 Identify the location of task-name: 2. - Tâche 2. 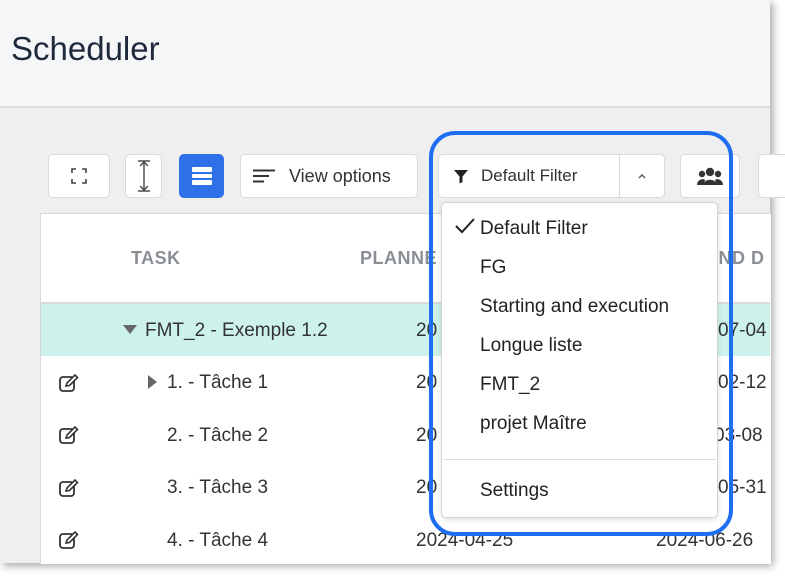
(218, 435).